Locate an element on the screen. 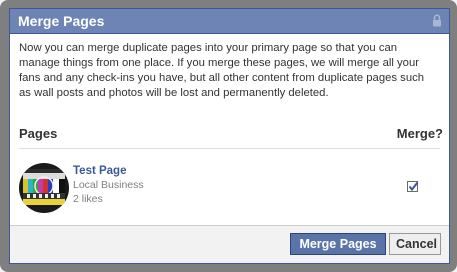 The width and height of the screenshot is (457, 272). merge-checkbox is located at coordinates (413, 186).